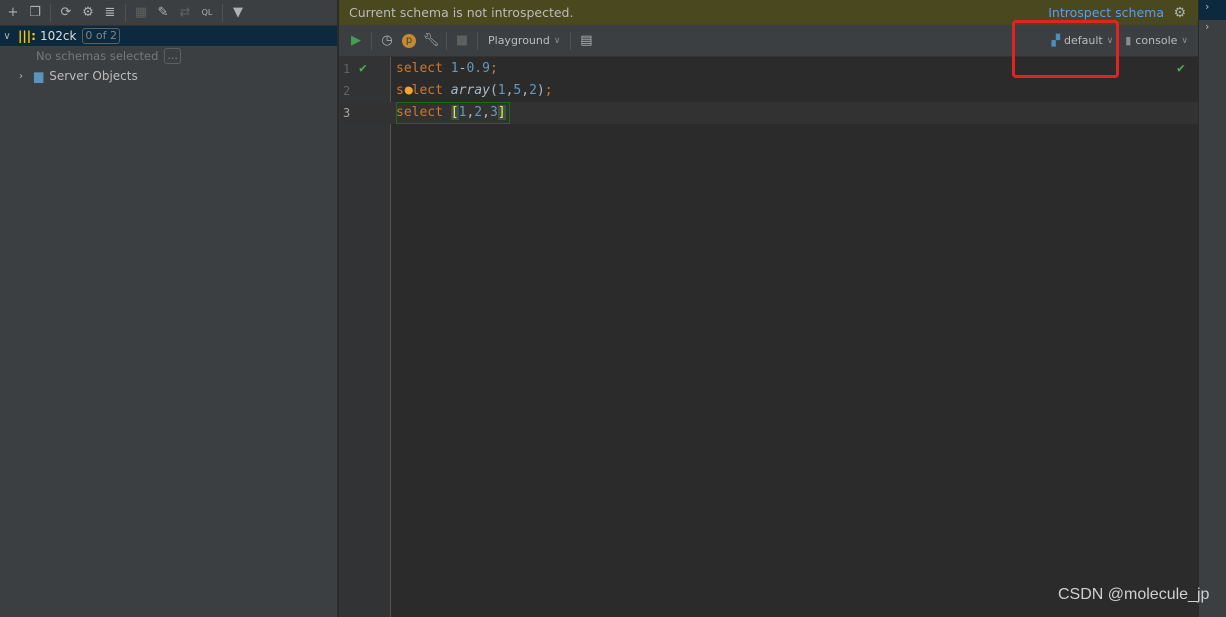 This screenshot has height=617, width=1226. What do you see at coordinates (478, 68) in the screenshot?
I see `code-token: 0.9` at bounding box center [478, 68].